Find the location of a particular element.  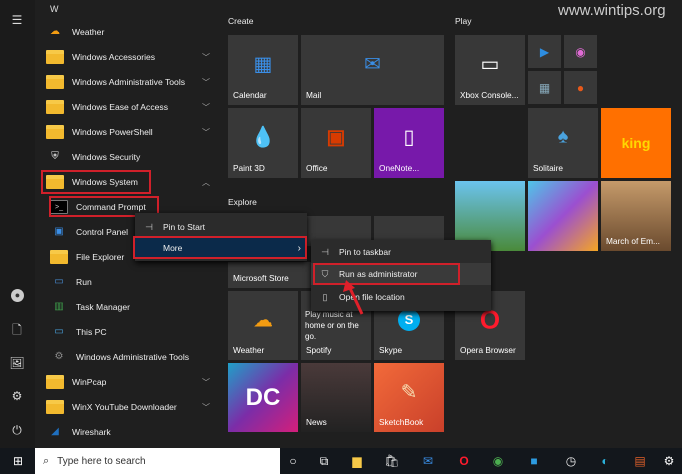

app-list-item: Windows Ease of Access ﹀ is located at coordinates (130, 107).